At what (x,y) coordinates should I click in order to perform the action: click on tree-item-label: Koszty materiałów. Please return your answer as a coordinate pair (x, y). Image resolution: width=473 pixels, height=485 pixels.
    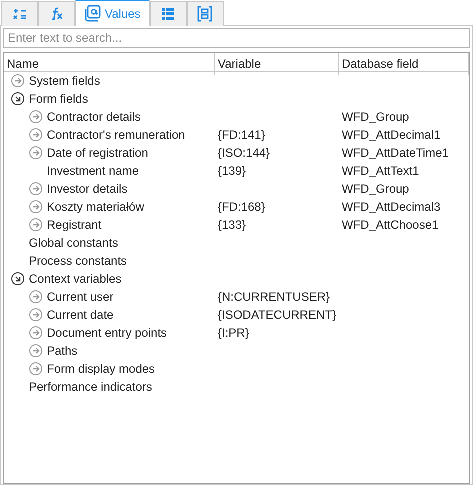
    Looking at the image, I should click on (95, 207).